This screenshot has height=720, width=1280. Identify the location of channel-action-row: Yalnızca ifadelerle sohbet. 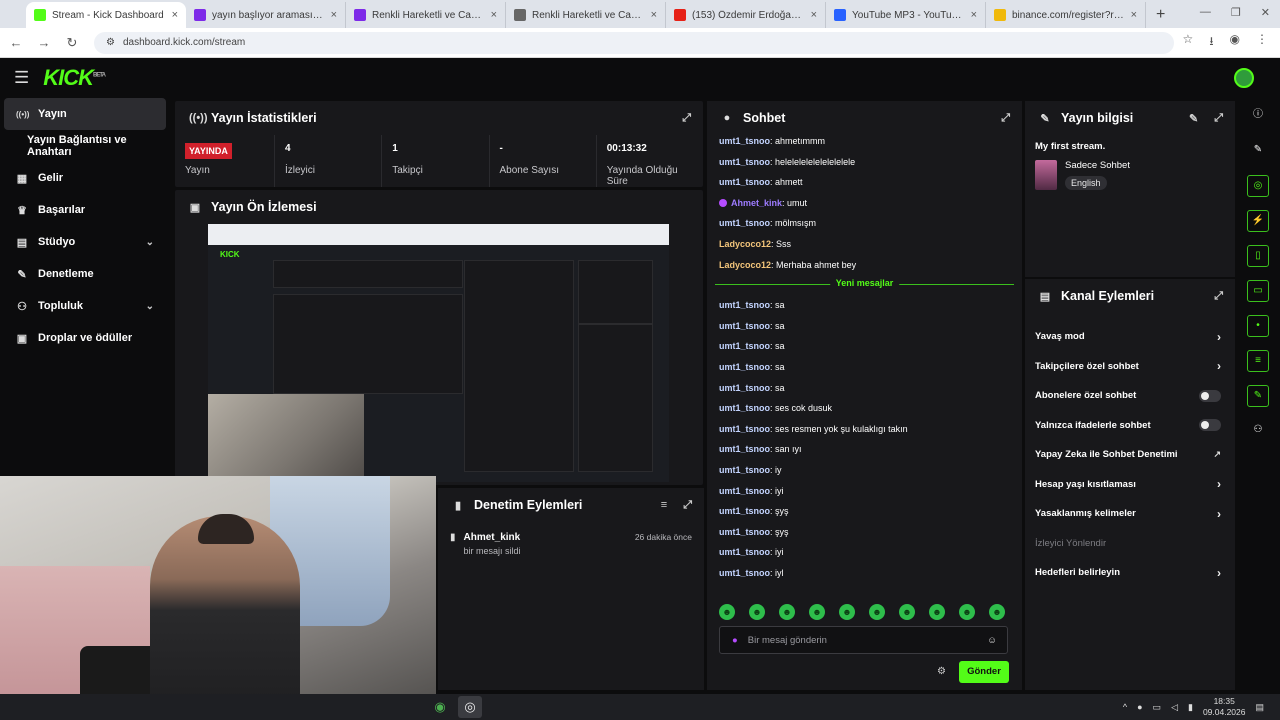
(1130, 426).